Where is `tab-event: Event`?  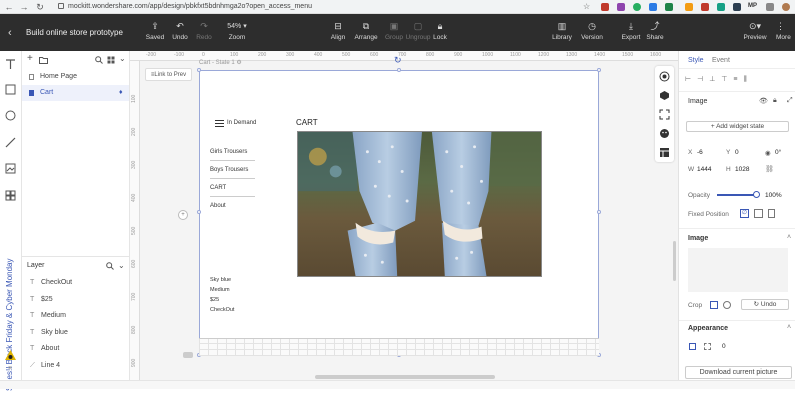
tab-event: Event is located at coordinates (721, 60).